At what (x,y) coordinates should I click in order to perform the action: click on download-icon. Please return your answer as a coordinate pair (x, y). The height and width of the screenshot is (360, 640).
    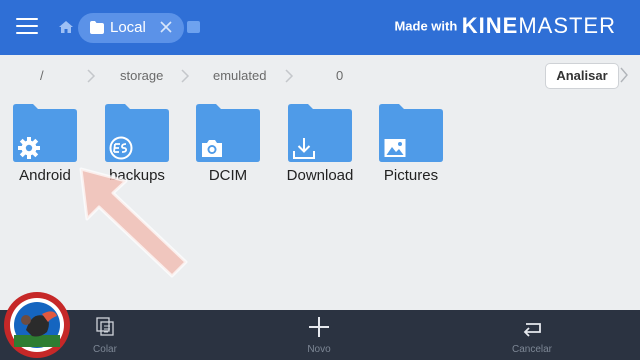
    Looking at the image, I should click on (304, 148).